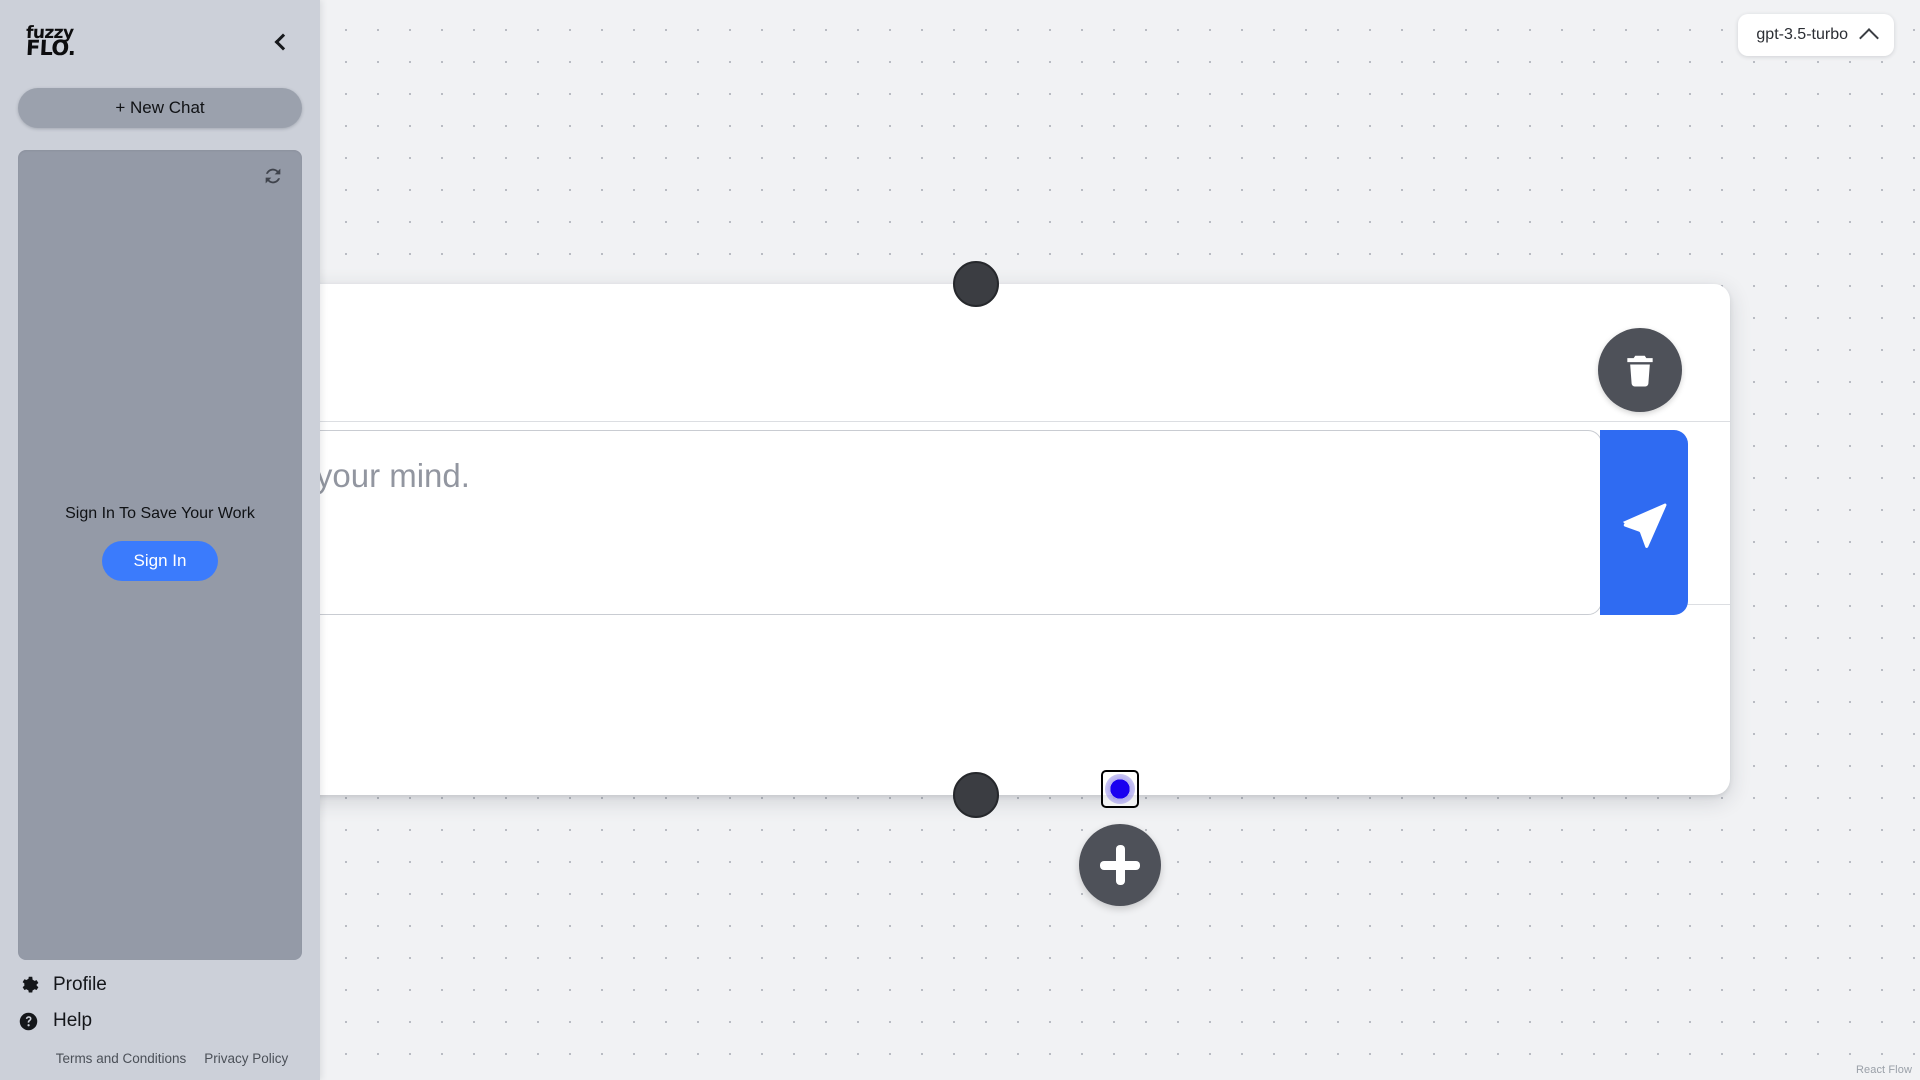 Image resolution: width=1920 pixels, height=1080 pixels. I want to click on chat-history-panel: Sign In To Save Your Work Sign In, so click(160, 555).